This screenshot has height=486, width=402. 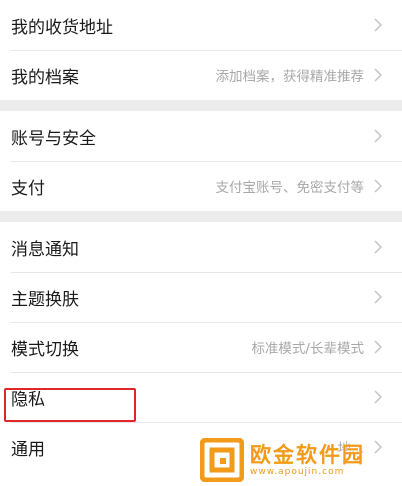 I want to click on settings-item-privacy: 隐私, so click(x=201, y=397).